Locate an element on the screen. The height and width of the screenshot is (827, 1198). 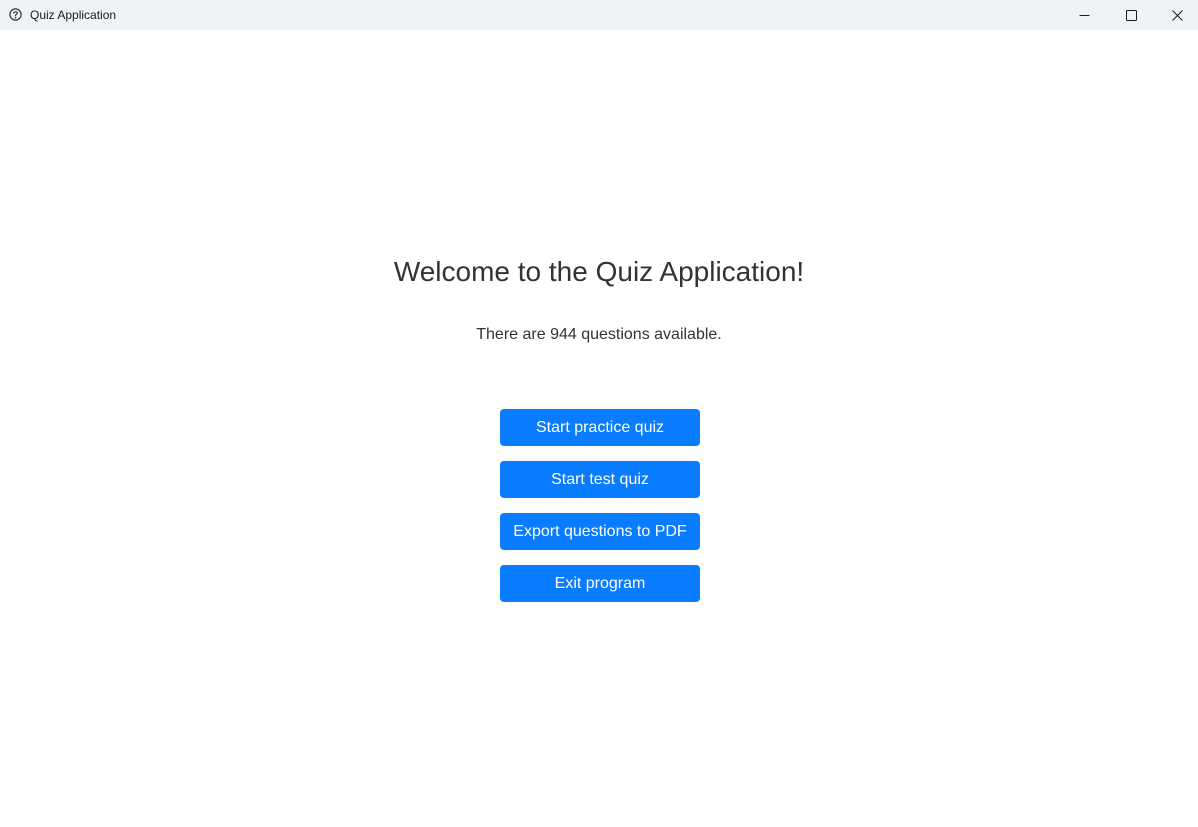
minimize-icon is located at coordinates (1084, 15).